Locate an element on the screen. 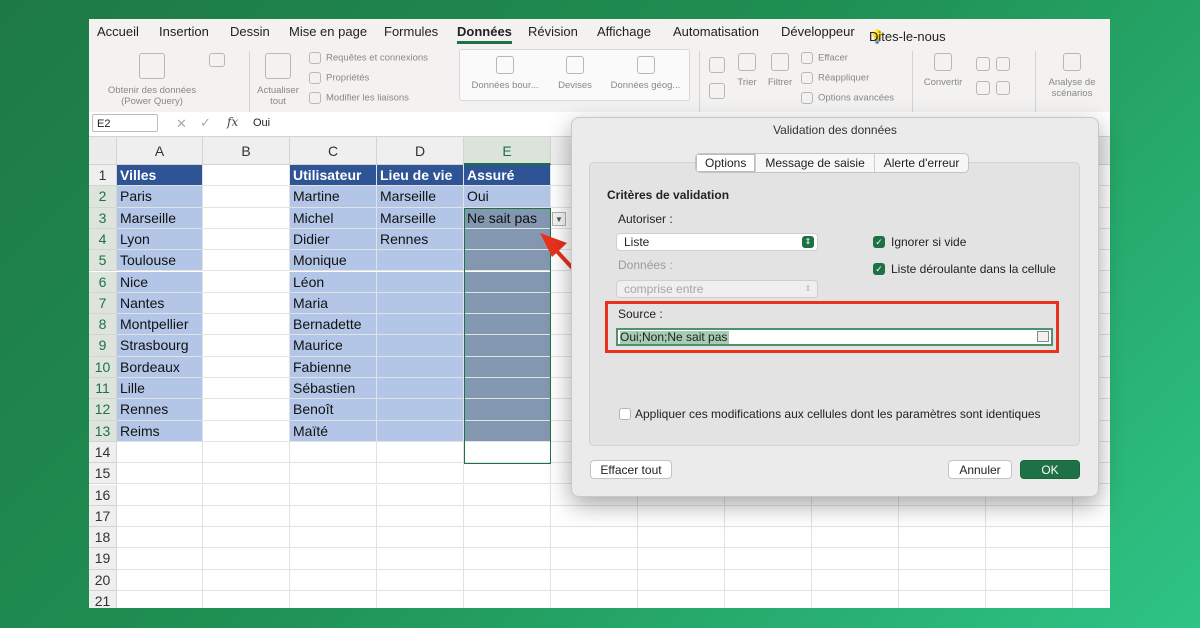 This screenshot has width=1200, height=628. row-header: 3 is located at coordinates (103, 218).